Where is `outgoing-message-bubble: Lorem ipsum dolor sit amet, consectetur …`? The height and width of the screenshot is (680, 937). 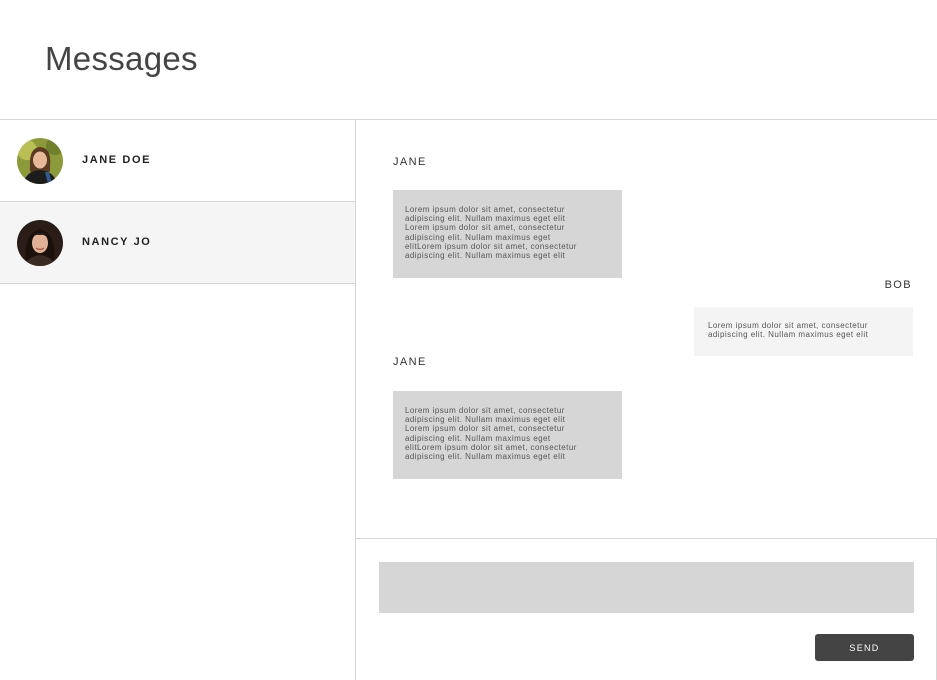 outgoing-message-bubble: Lorem ipsum dolor sit amet, consectetur … is located at coordinates (803, 331).